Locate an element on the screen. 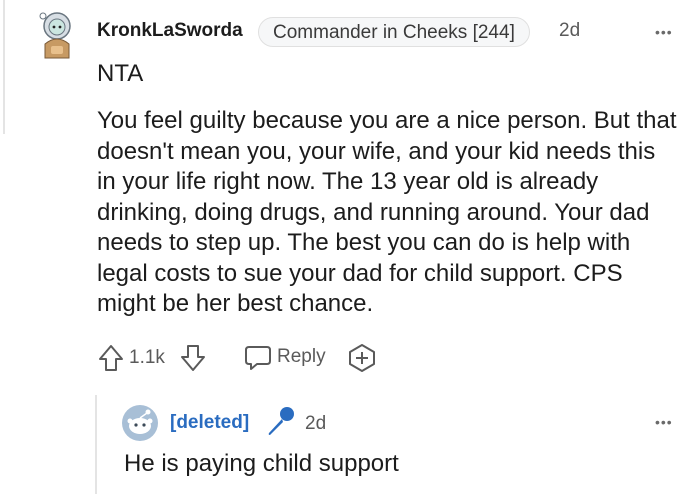 The height and width of the screenshot is (494, 700). thread-line is located at coordinates (4, 67).